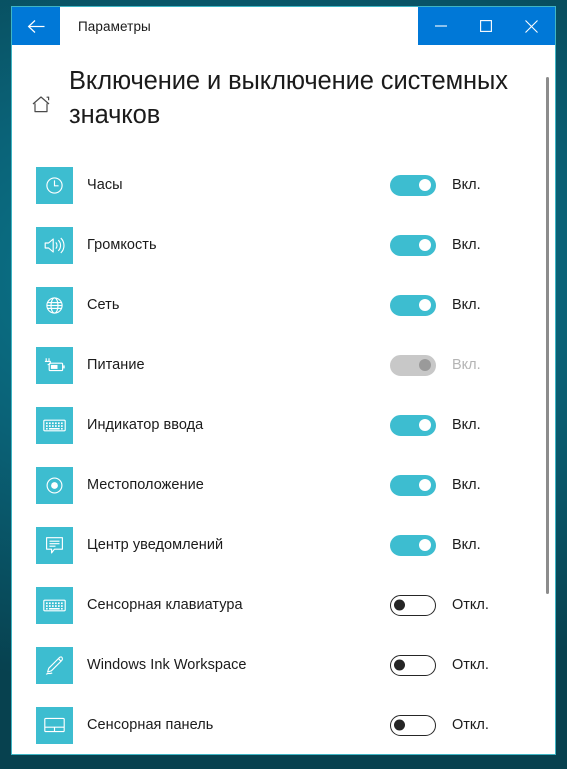 This screenshot has width=567, height=769. Describe the element at coordinates (283, 245) in the screenshot. I see `setting-row: Громкость Вкл.` at that location.